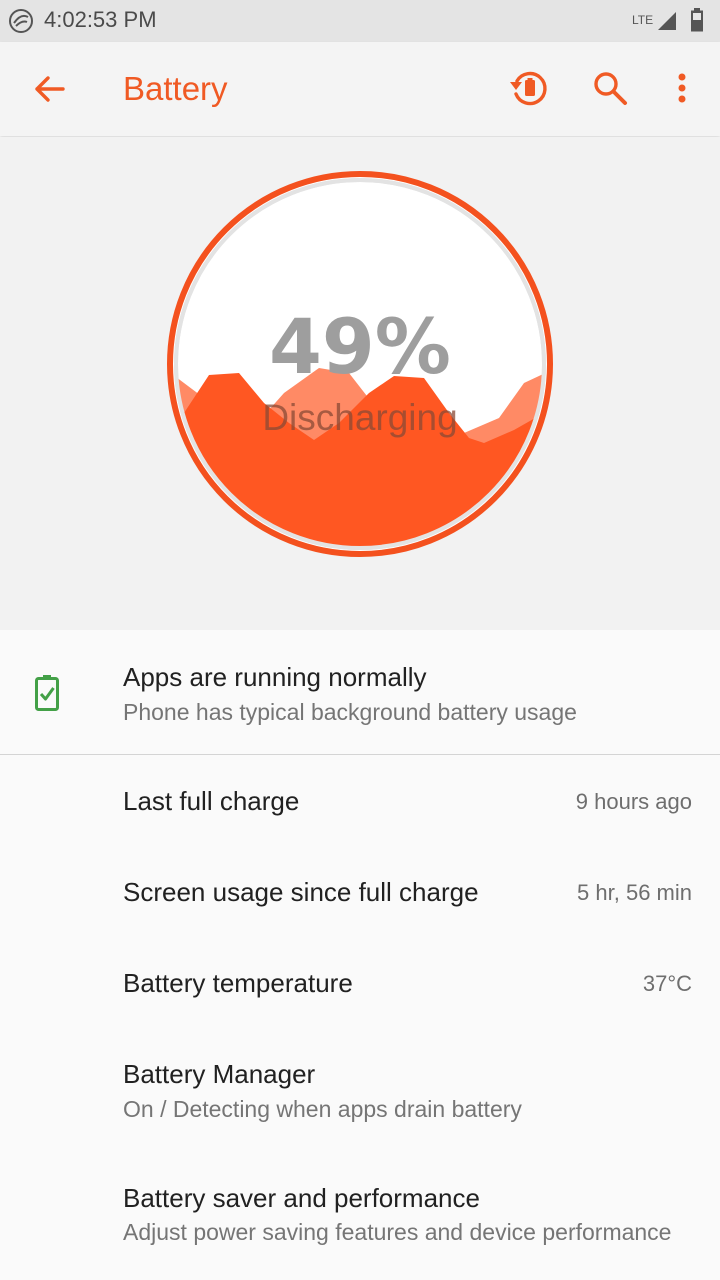 This screenshot has height=1280, width=720. Describe the element at coordinates (322, 1109) in the screenshot. I see `row-subtitle: On / Detecting when apps drain battery` at that location.